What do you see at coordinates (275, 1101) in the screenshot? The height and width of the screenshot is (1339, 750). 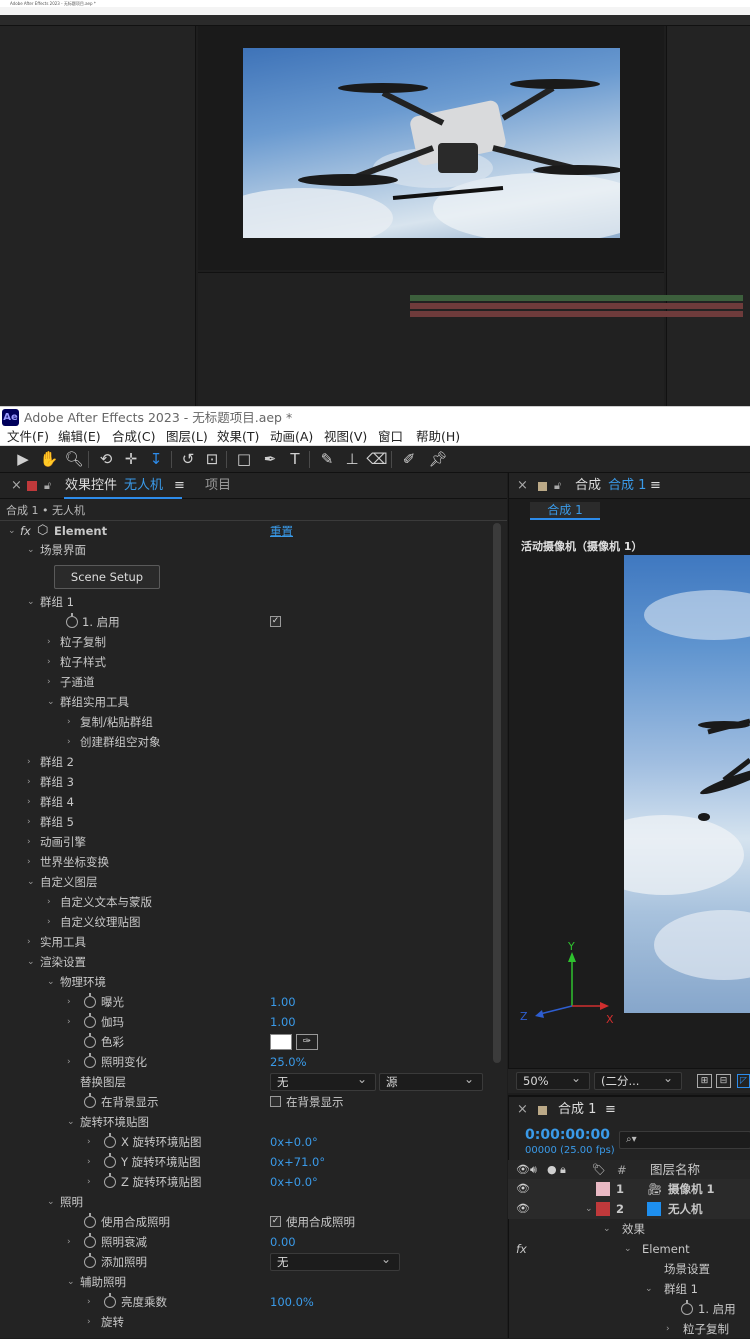 I see `show-in-bg-checkbox` at bounding box center [275, 1101].